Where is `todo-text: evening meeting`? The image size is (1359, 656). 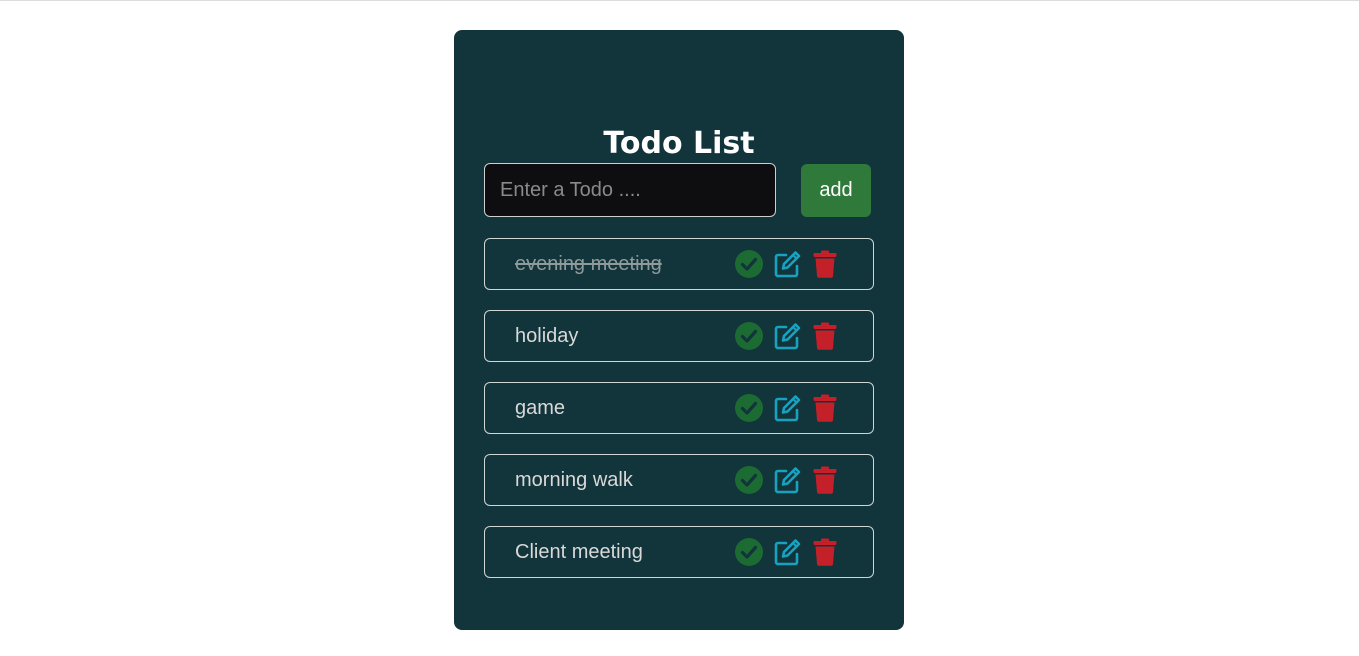 todo-text: evening meeting is located at coordinates (588, 264).